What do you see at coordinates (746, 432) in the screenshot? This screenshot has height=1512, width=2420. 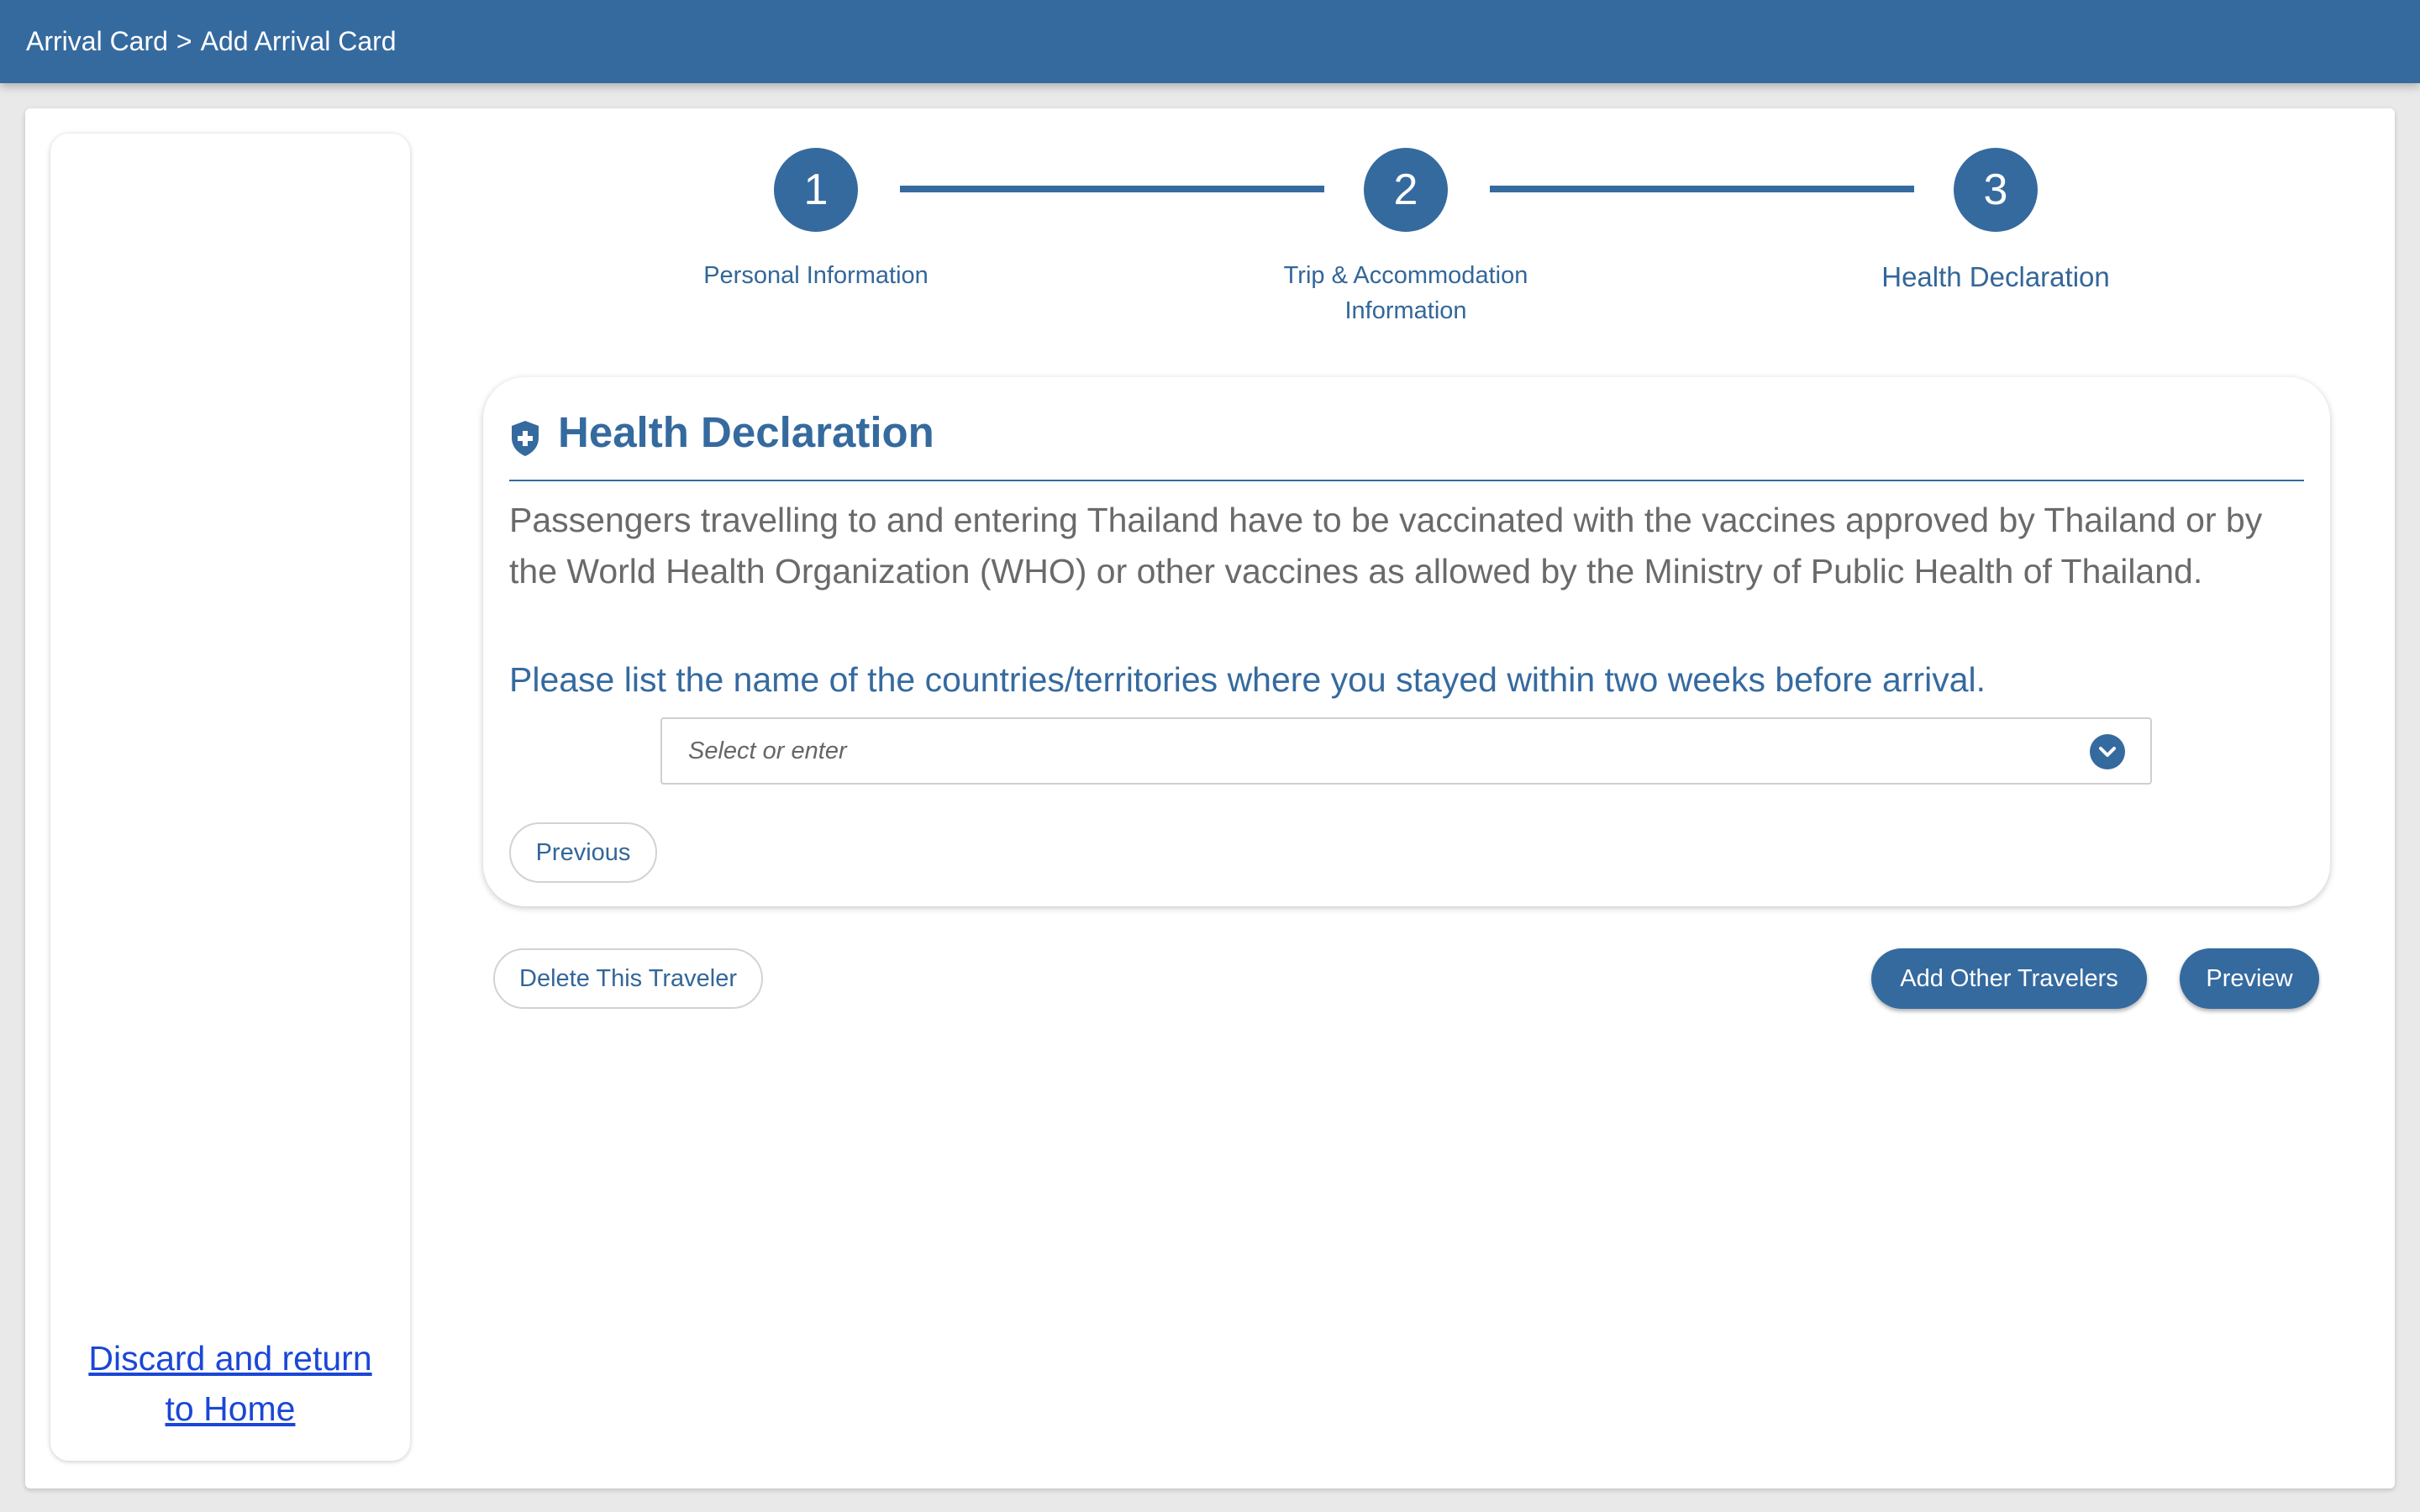 I see `card-title: Health Declaration` at bounding box center [746, 432].